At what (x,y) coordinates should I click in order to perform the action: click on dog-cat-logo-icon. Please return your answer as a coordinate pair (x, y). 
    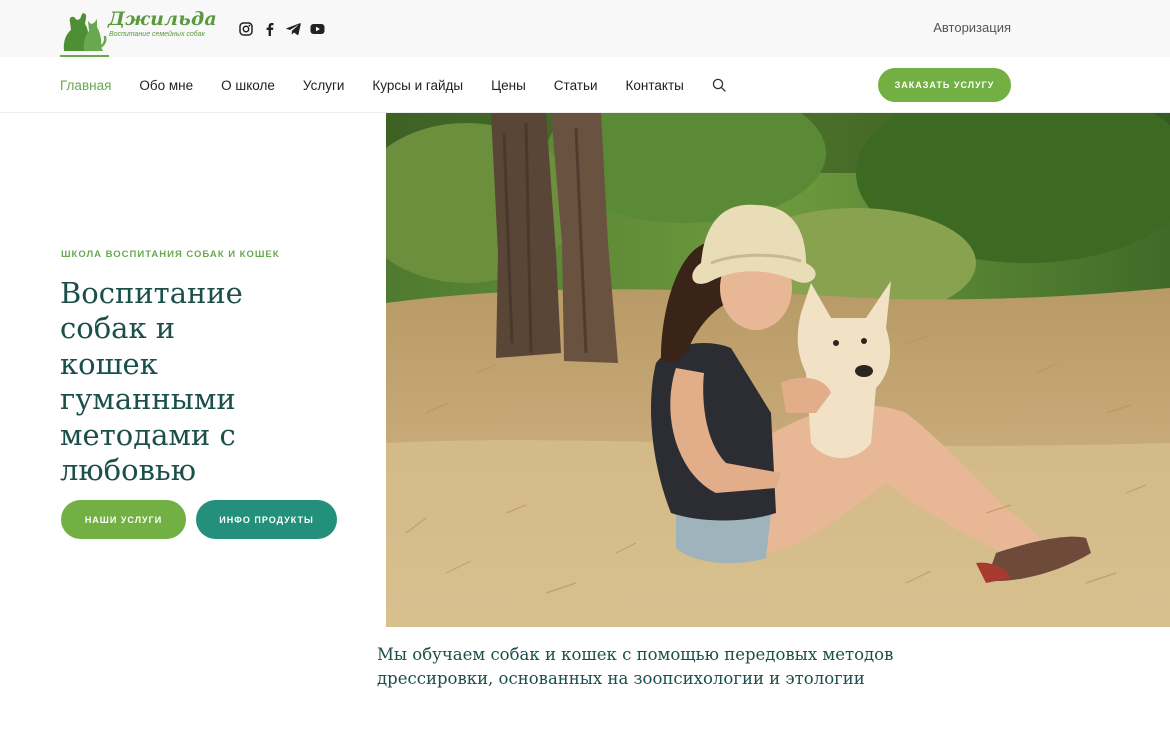
    Looking at the image, I should click on (85, 32).